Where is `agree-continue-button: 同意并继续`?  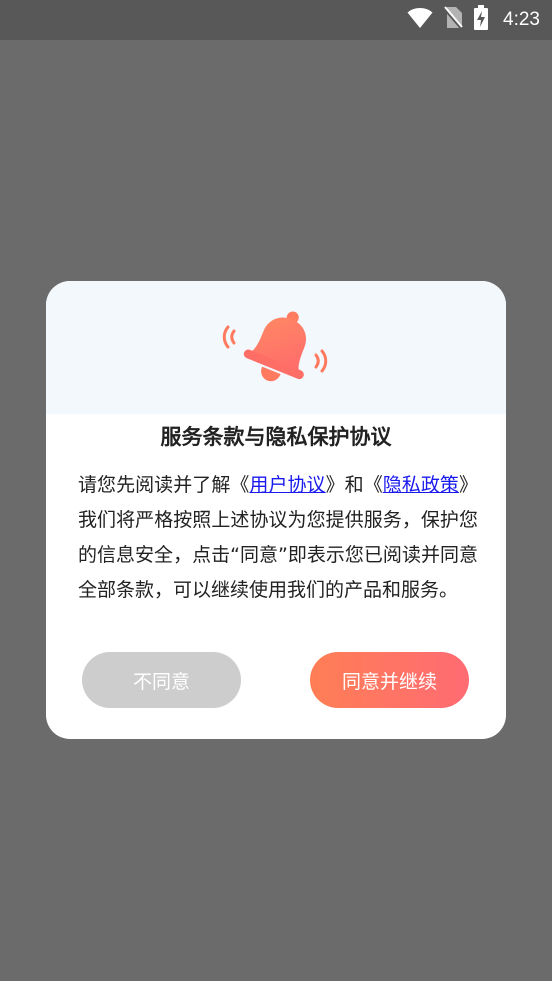 agree-continue-button: 同意并继续 is located at coordinates (389, 680).